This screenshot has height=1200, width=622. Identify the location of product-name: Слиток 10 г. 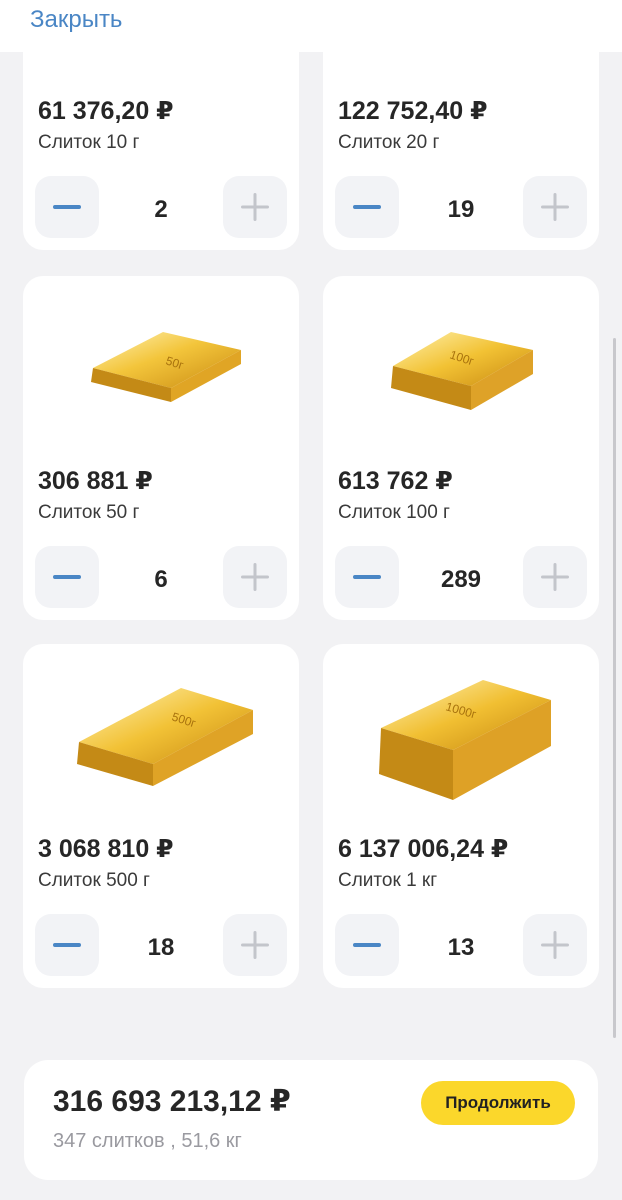
(89, 142).